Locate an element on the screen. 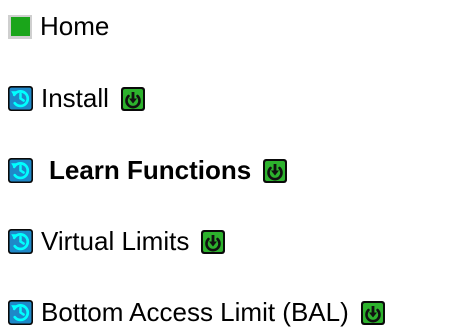 The height and width of the screenshot is (335, 474). menu-item-learn-functions: Learn Functions is located at coordinates (147, 170).